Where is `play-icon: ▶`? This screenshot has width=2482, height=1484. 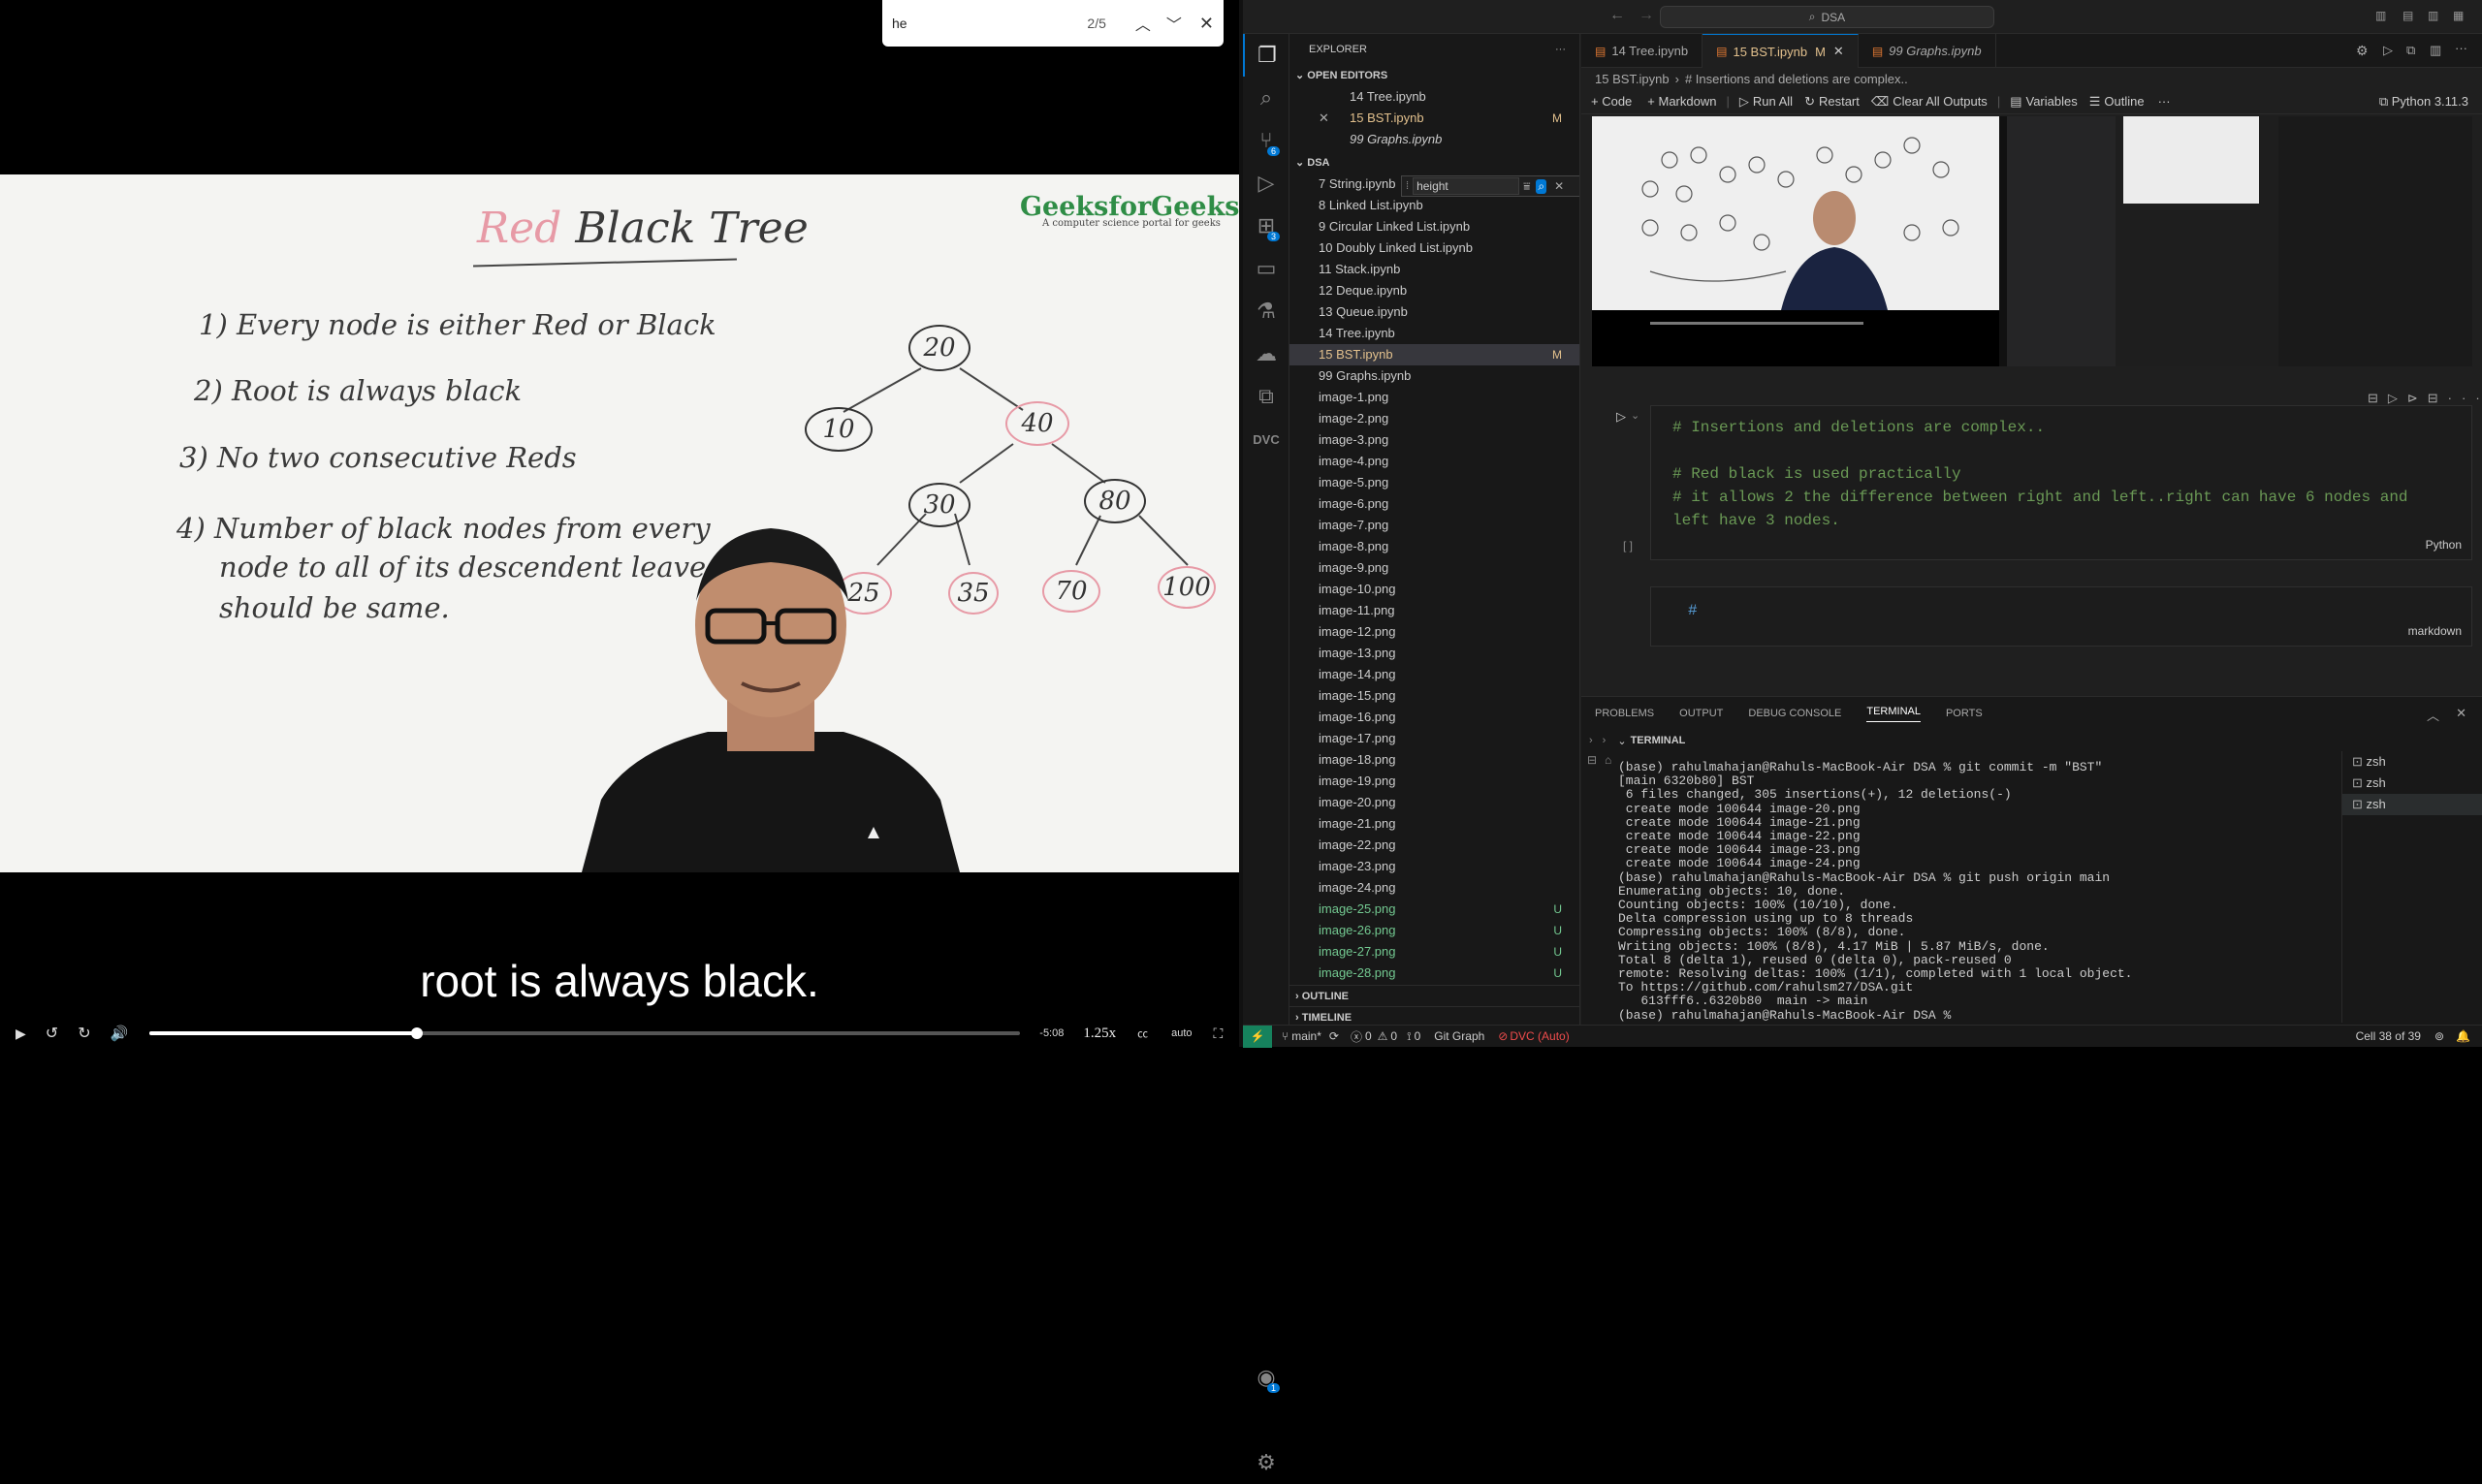 play-icon: ▶ is located at coordinates (21, 1034).